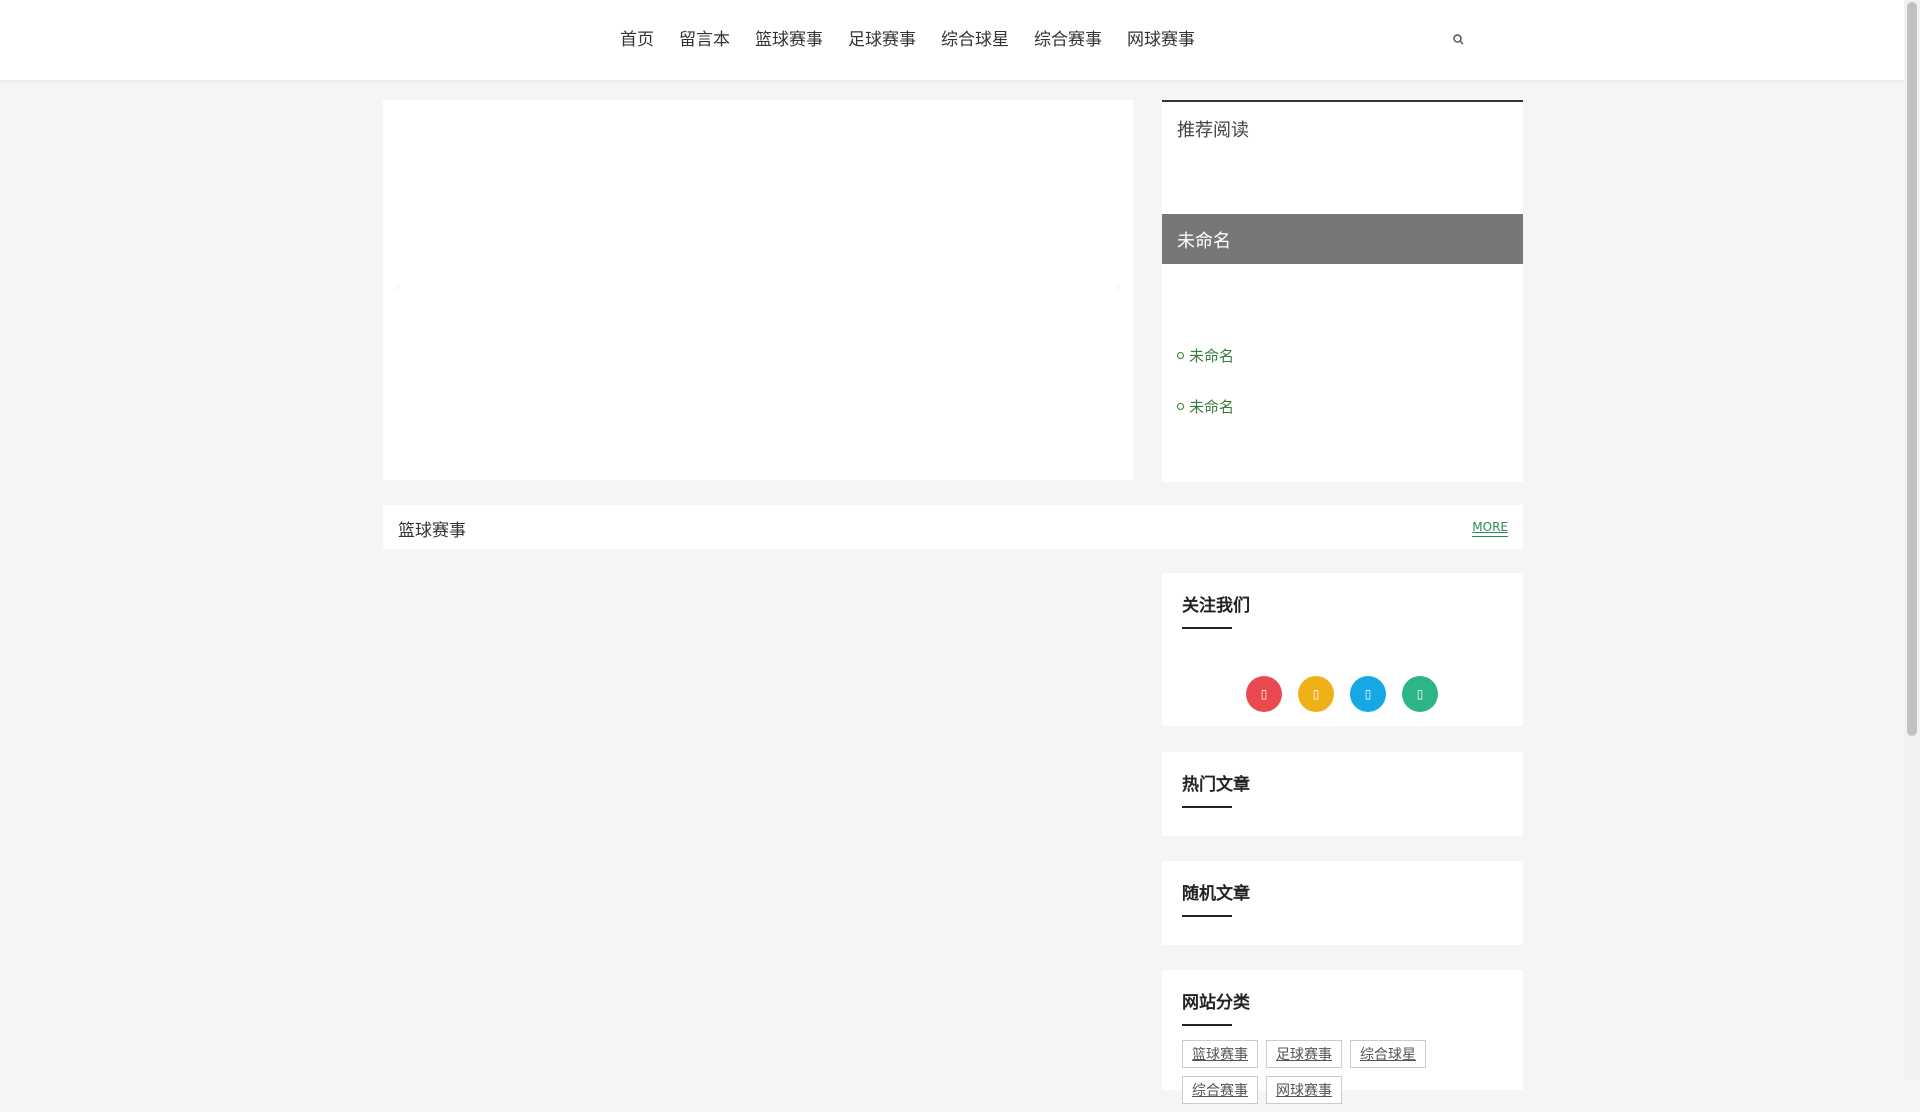 The width and height of the screenshot is (1920, 1112). Describe the element at coordinates (1490, 528) in the screenshot. I see `more-link: MORE` at that location.